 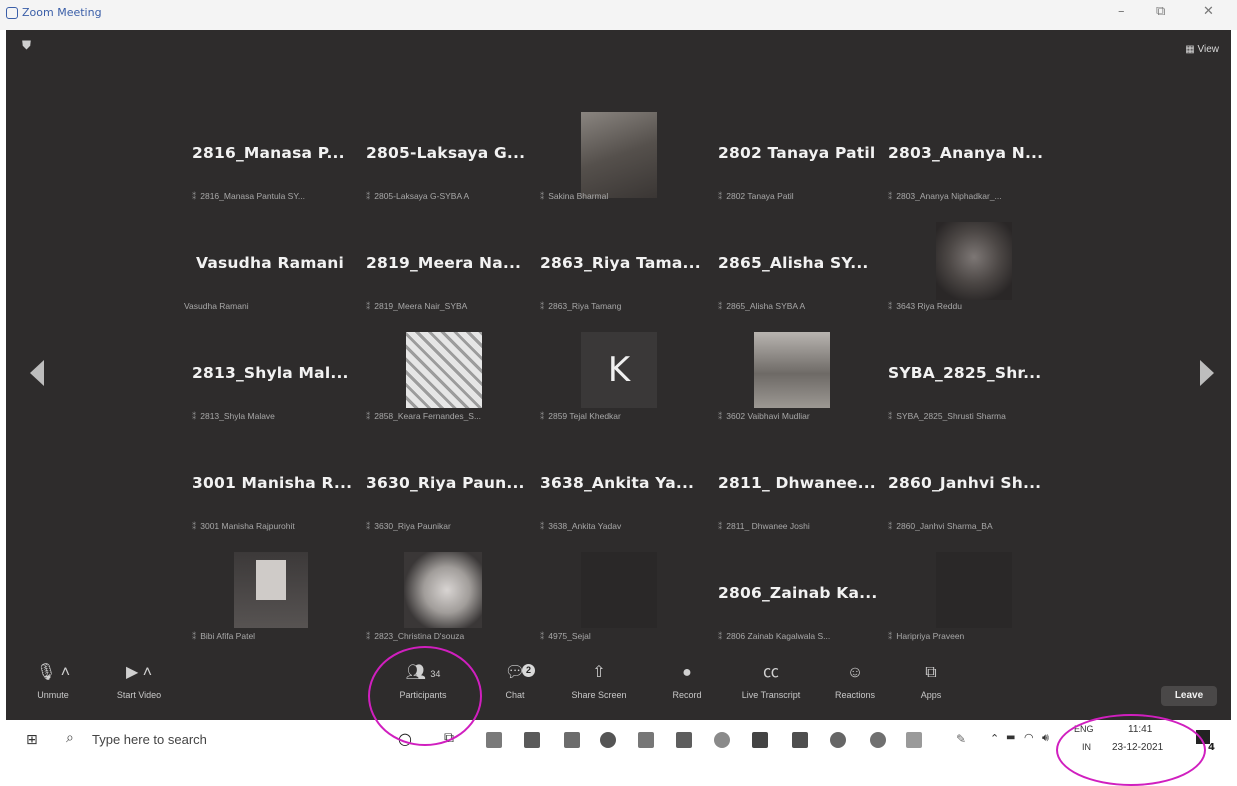 I want to click on edge-icon, so click(x=722, y=740).